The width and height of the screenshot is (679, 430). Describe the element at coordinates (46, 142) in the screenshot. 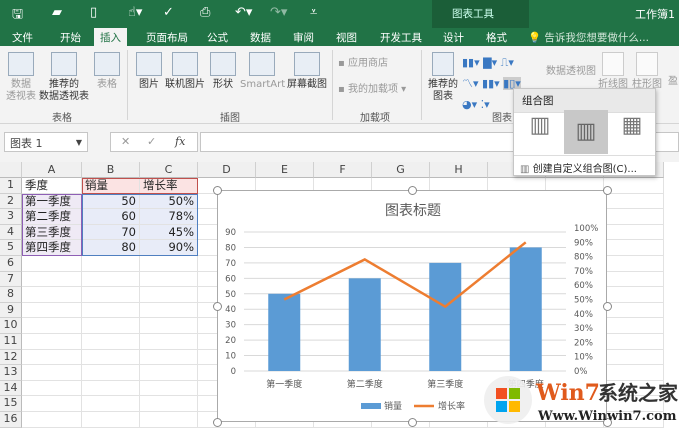

I see `name-box: 图表 1 ▼` at that location.